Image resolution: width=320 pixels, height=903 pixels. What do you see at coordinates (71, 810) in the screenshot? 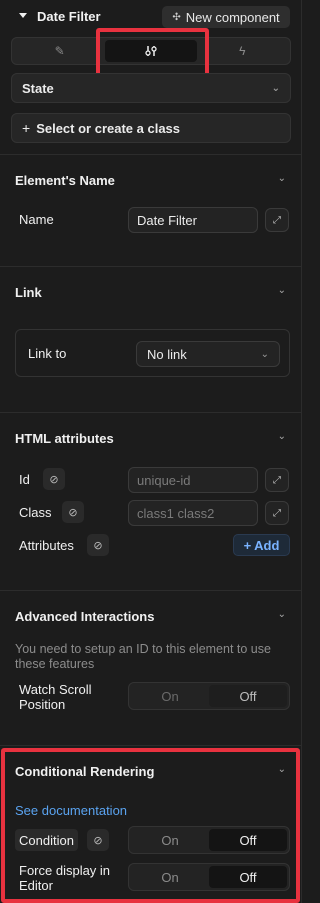
I see `see-documentation-link: See documentation` at bounding box center [71, 810].